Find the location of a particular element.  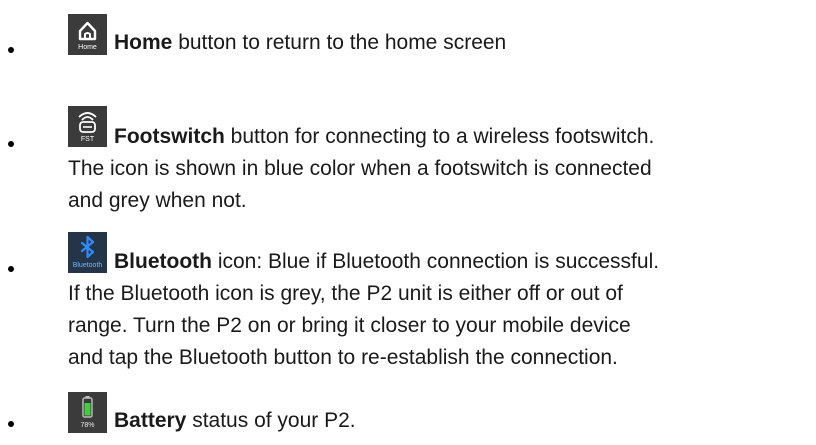

item-bold-term: Battery is located at coordinates (150, 420).